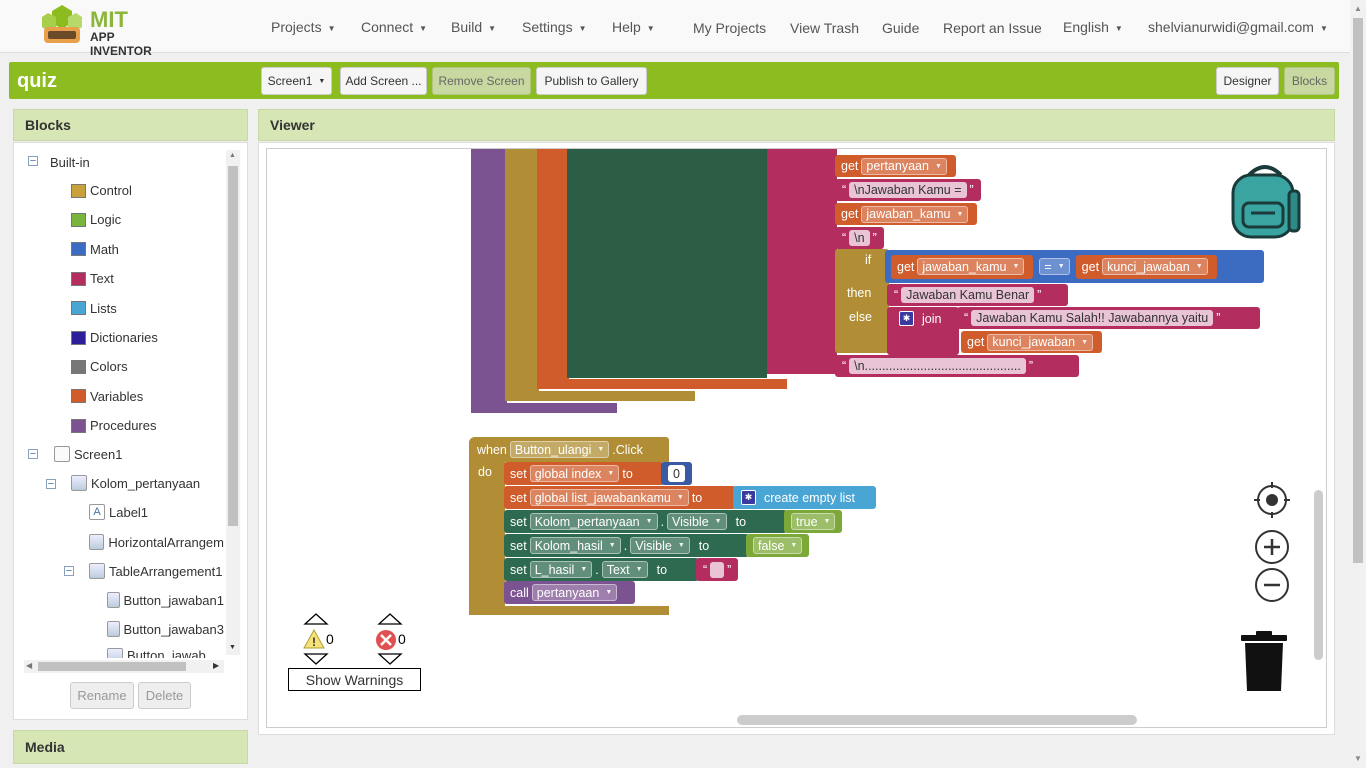 The height and width of the screenshot is (768, 1366). I want to click on tree-screen1: Screen1, so click(88, 454).